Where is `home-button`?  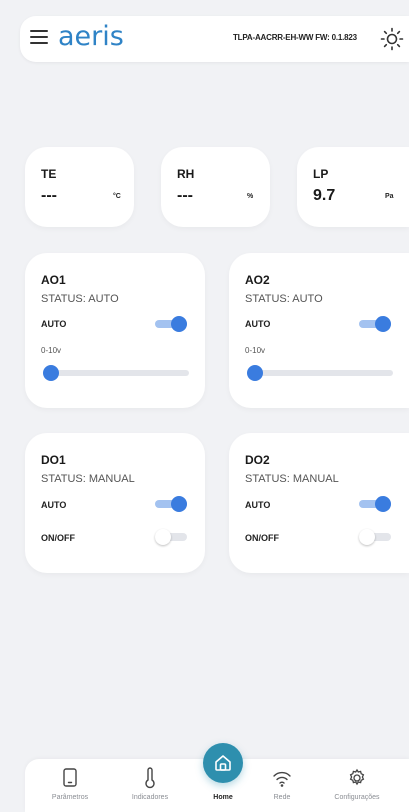
home-button is located at coordinates (223, 763).